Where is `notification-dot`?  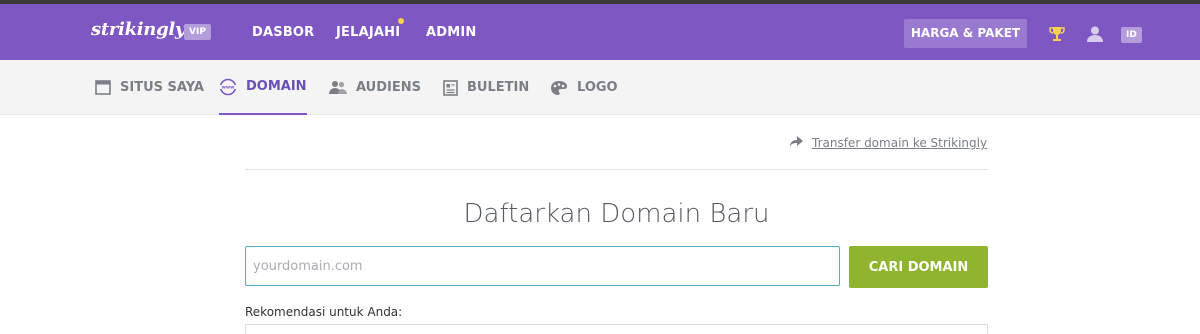
notification-dot is located at coordinates (401, 21).